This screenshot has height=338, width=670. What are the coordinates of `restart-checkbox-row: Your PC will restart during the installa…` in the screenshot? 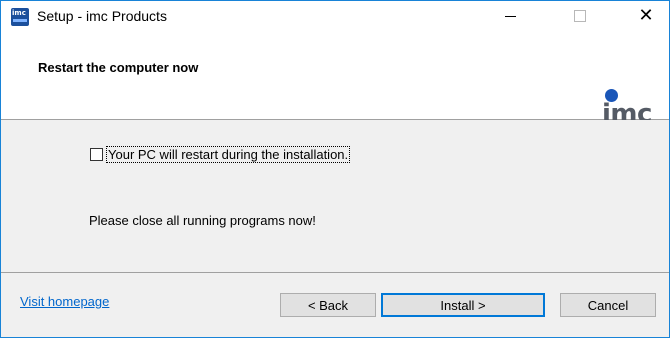 It's located at (220, 154).